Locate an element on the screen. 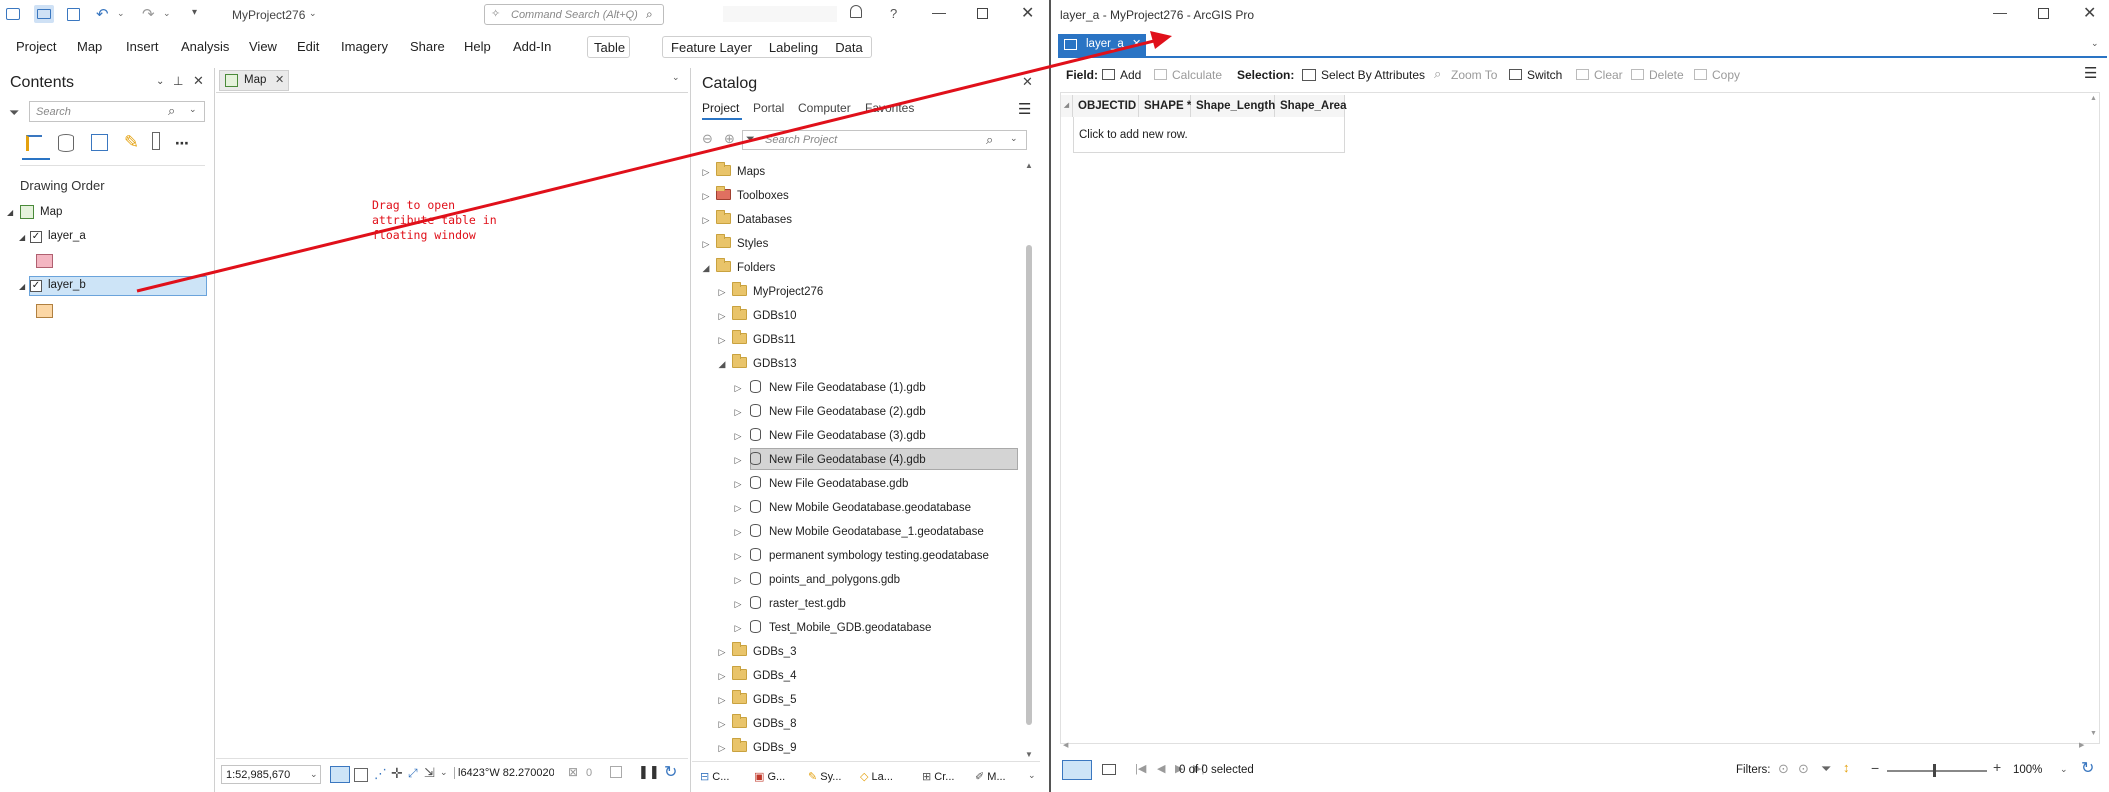  layer-a-expand-icon: ◢ is located at coordinates (22, 237).